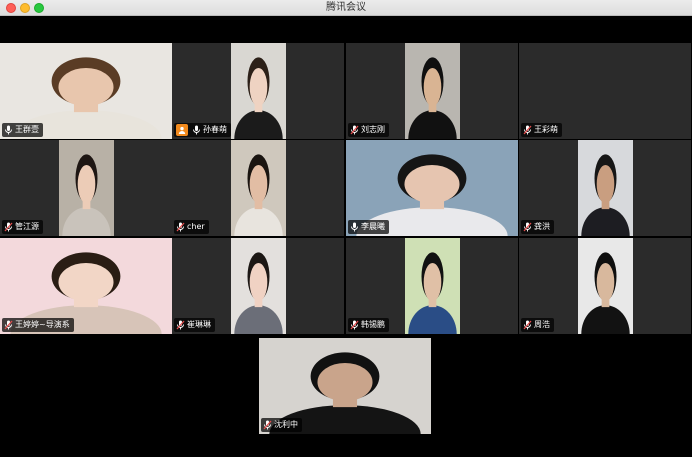 Image resolution: width=692 pixels, height=457 pixels. What do you see at coordinates (542, 324) in the screenshot?
I see `participant-name: 周浩` at bounding box center [542, 324].